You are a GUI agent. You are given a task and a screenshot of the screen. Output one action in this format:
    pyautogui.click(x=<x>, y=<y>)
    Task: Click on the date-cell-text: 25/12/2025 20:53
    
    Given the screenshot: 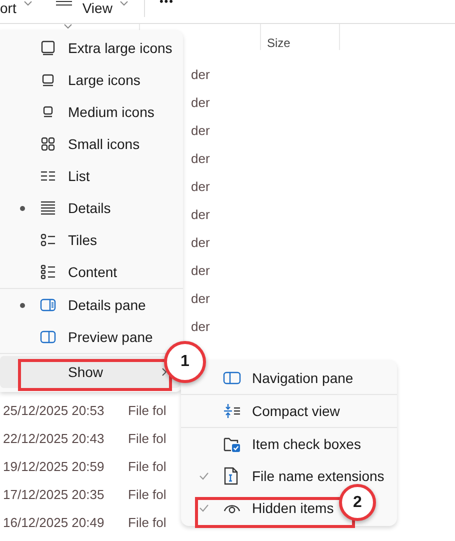 What is the action you would take?
    pyautogui.click(x=54, y=411)
    